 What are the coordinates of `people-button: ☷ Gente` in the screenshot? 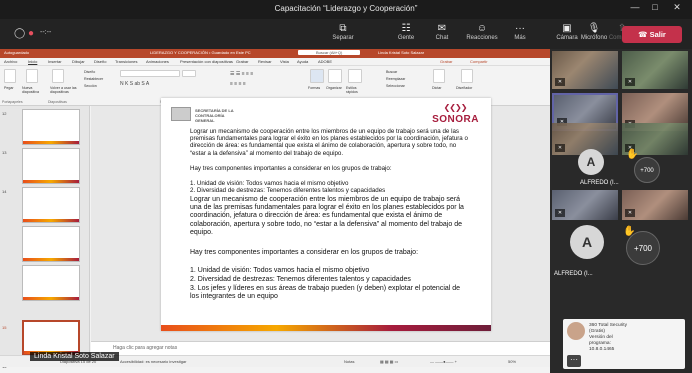 It's located at (406, 31).